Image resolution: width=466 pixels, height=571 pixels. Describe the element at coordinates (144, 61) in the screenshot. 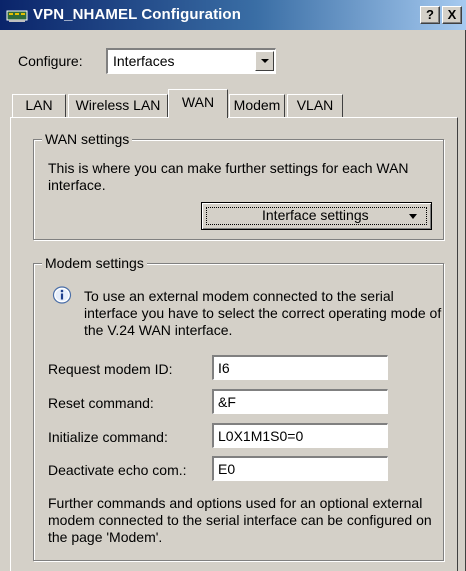

I see `configure-select-value: Interfaces` at that location.